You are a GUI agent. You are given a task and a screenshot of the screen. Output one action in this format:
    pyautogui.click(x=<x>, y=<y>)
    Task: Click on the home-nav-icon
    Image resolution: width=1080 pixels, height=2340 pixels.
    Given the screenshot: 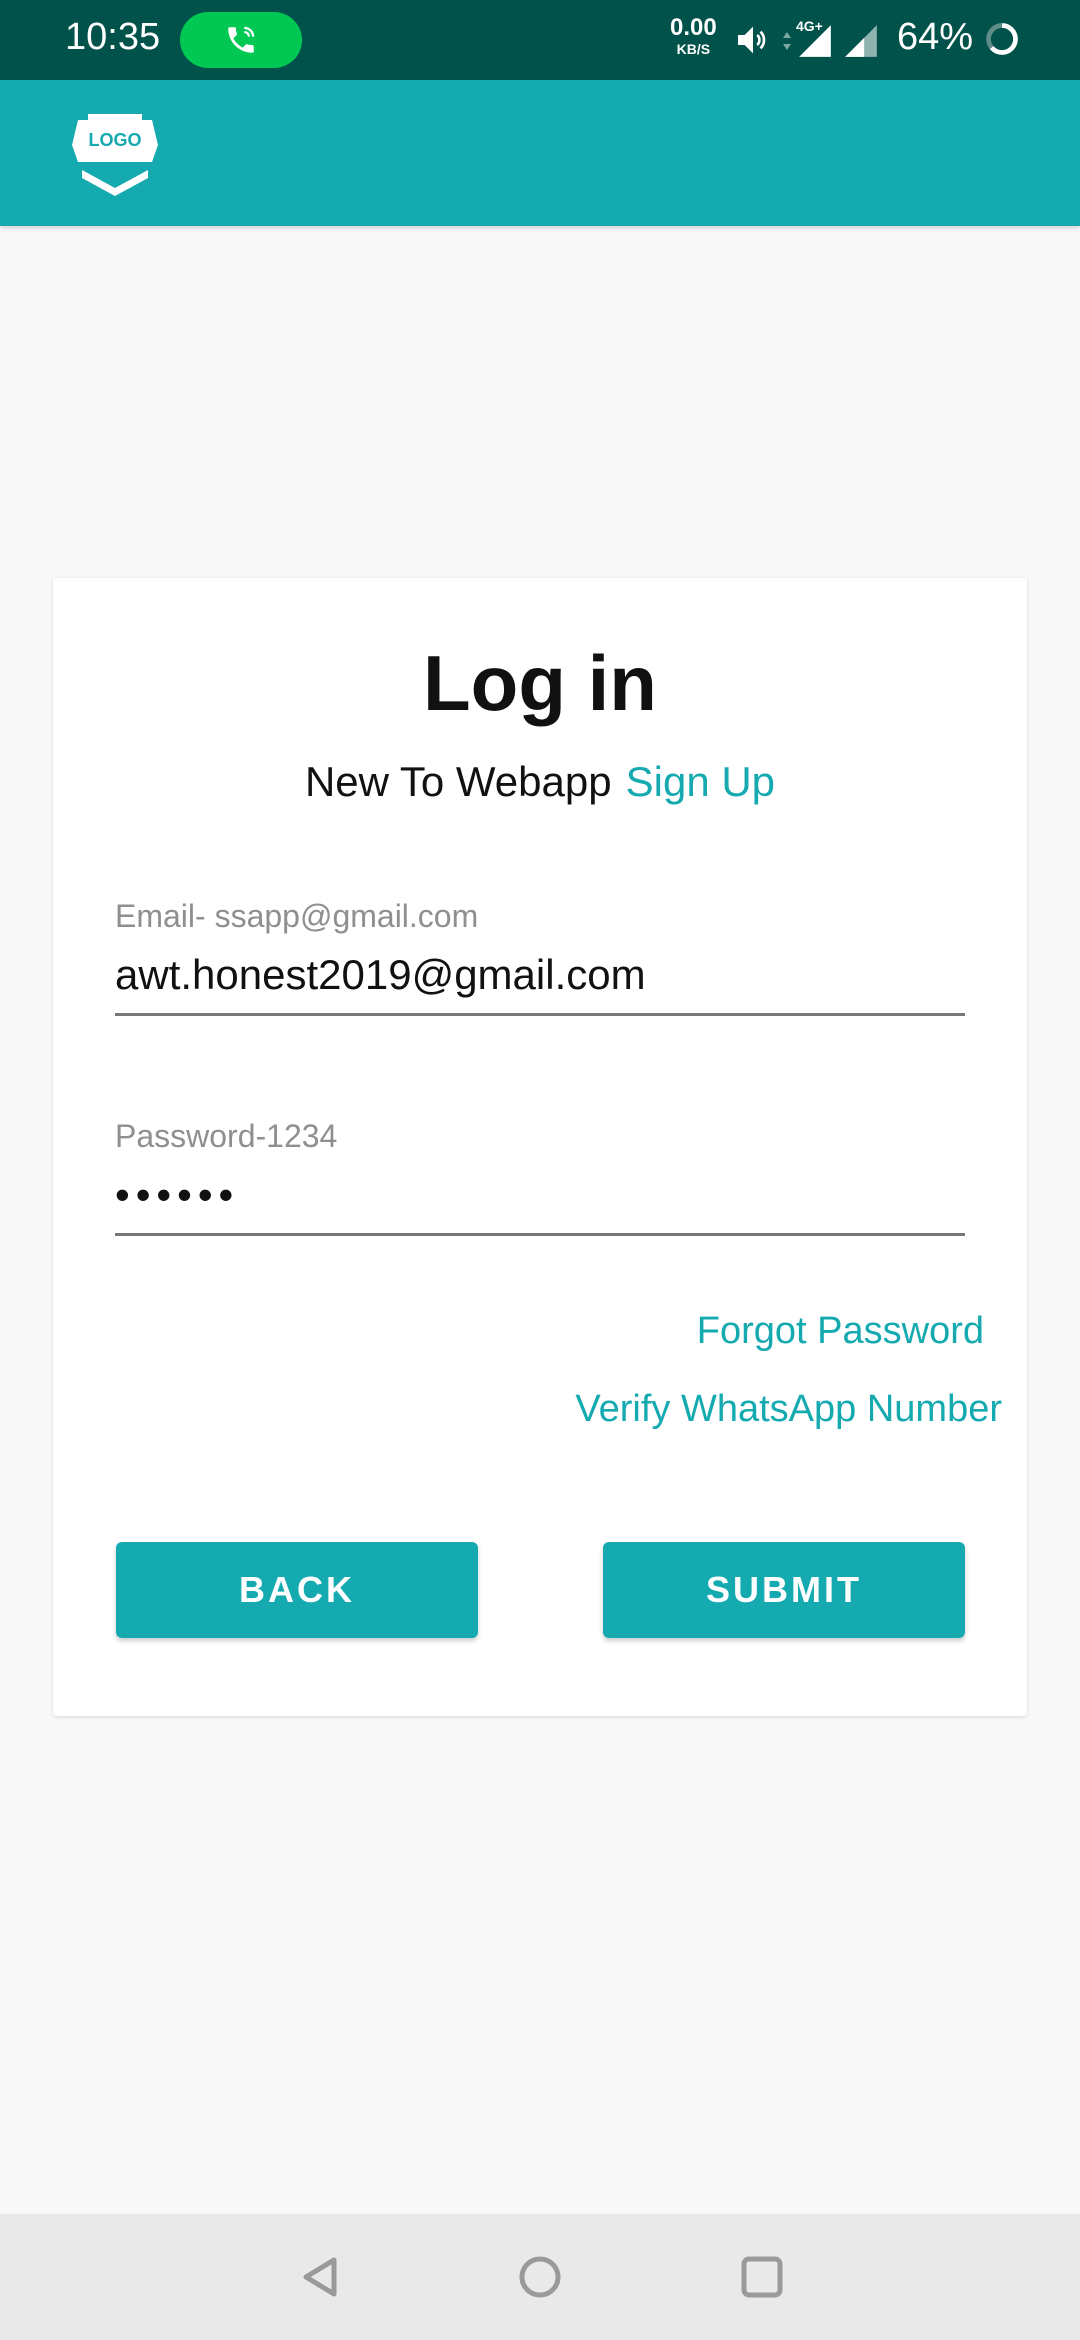 What is the action you would take?
    pyautogui.click(x=540, y=2277)
    